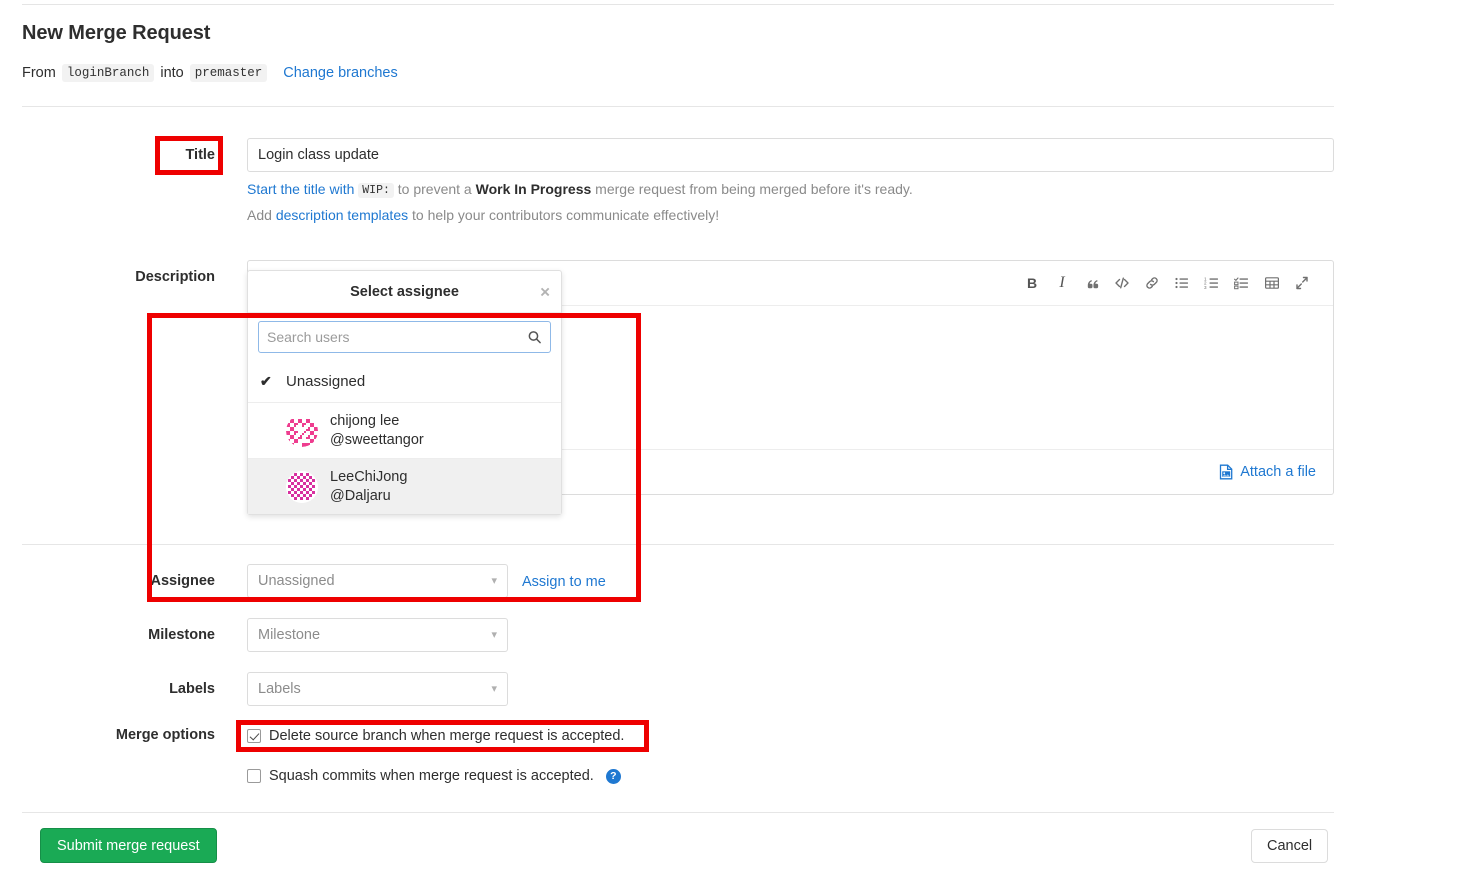 The image size is (1459, 875). Describe the element at coordinates (369, 477) in the screenshot. I see `user-name: LeeChiJong` at that location.